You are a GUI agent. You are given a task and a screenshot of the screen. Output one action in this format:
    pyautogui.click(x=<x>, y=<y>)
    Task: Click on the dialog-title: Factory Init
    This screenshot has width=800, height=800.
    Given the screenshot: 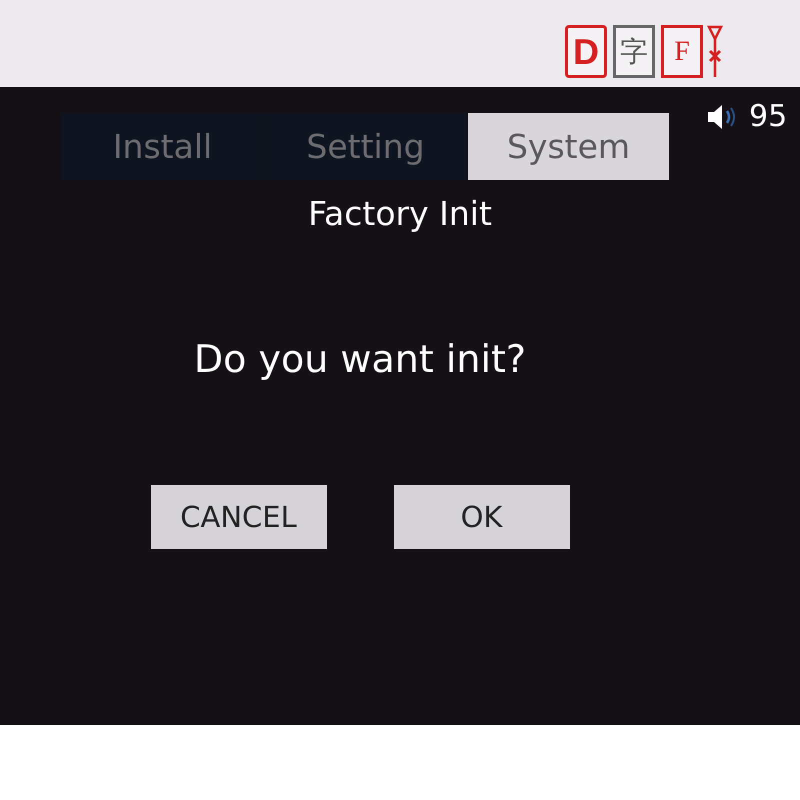 What is the action you would take?
    pyautogui.click(x=400, y=213)
    